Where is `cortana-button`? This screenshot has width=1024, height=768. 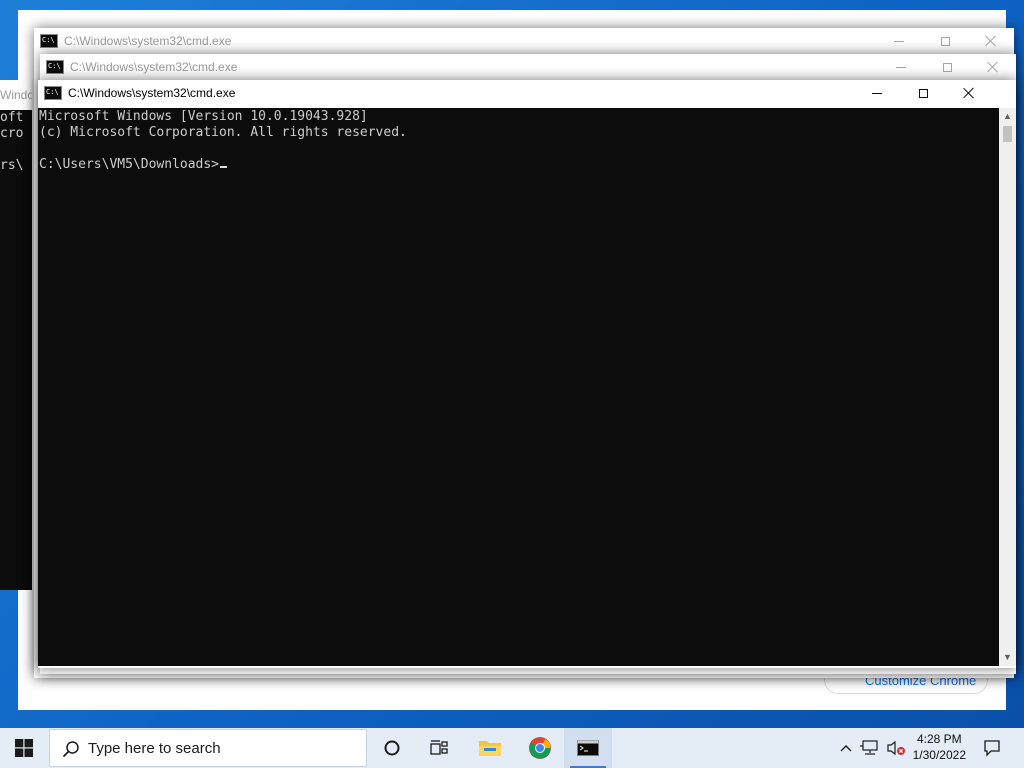
cortana-button is located at coordinates (392, 748).